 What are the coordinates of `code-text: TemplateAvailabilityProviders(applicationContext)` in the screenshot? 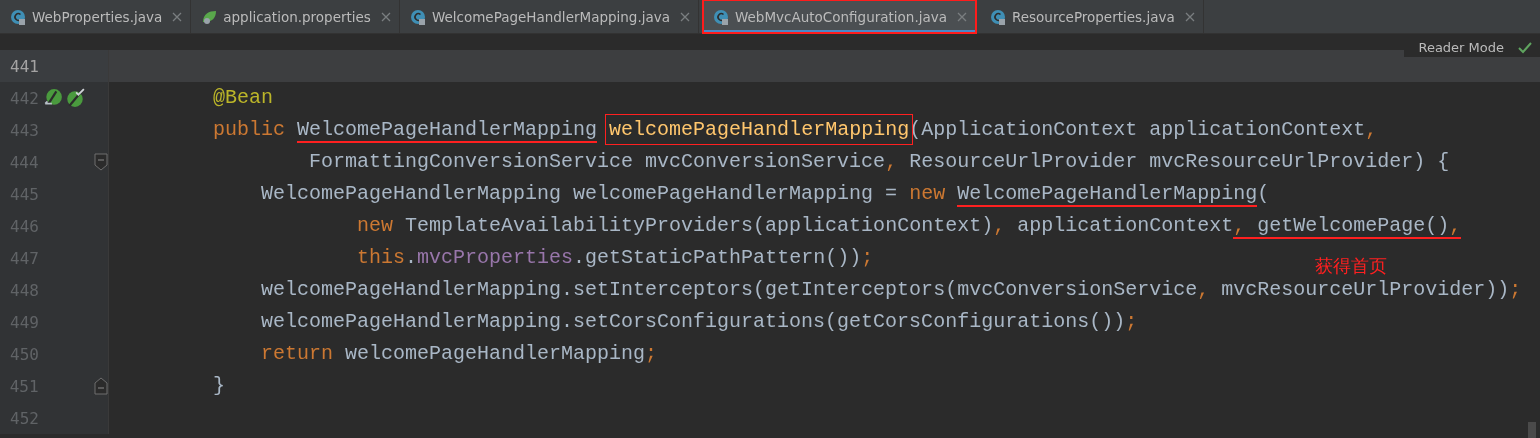 It's located at (699, 225).